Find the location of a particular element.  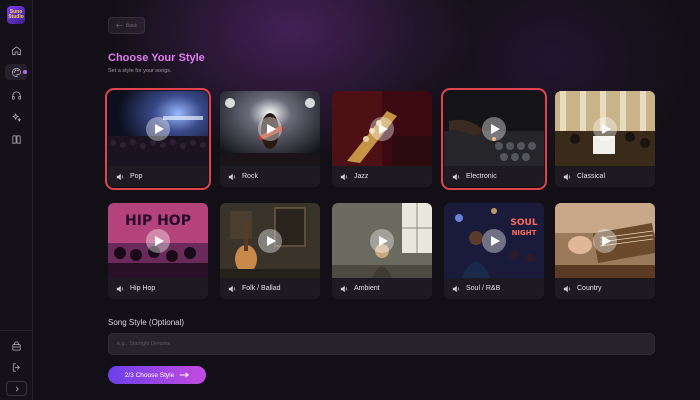

logout-icon is located at coordinates (16, 367).